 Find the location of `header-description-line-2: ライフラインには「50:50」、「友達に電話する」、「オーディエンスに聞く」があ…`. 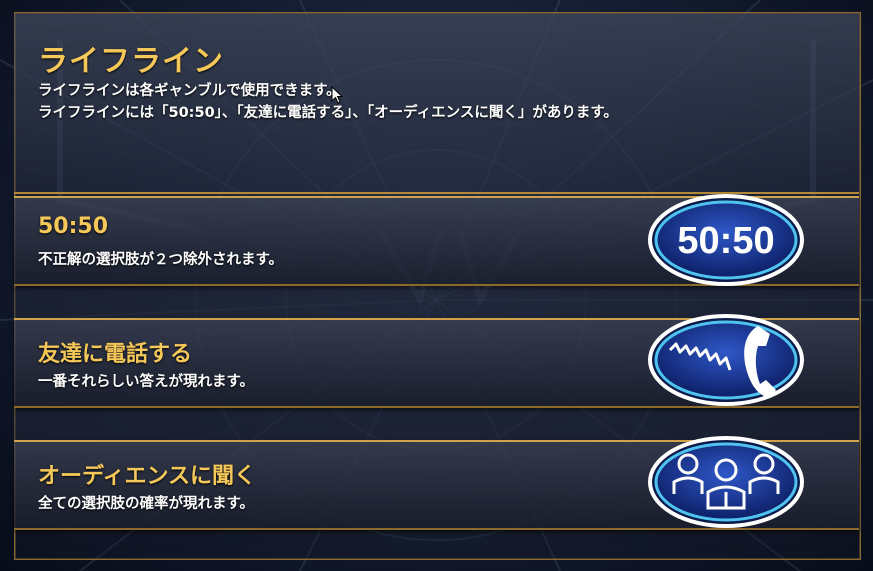

header-description-line-2: ライフラインには「50:50」、「友達に電話する」、「オーディエンスに聞く」があ… is located at coordinates (328, 113).